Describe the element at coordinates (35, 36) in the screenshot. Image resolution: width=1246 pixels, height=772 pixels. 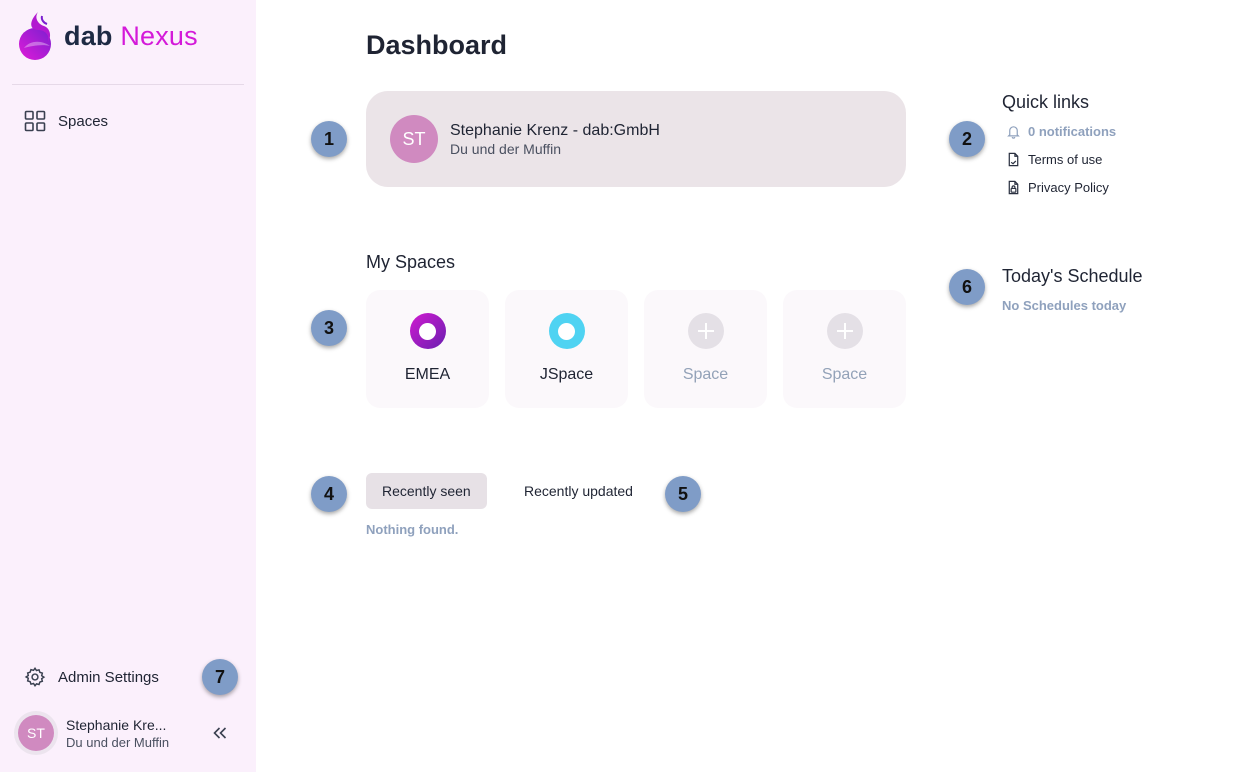
I see `phoenix-logo-icon` at that location.